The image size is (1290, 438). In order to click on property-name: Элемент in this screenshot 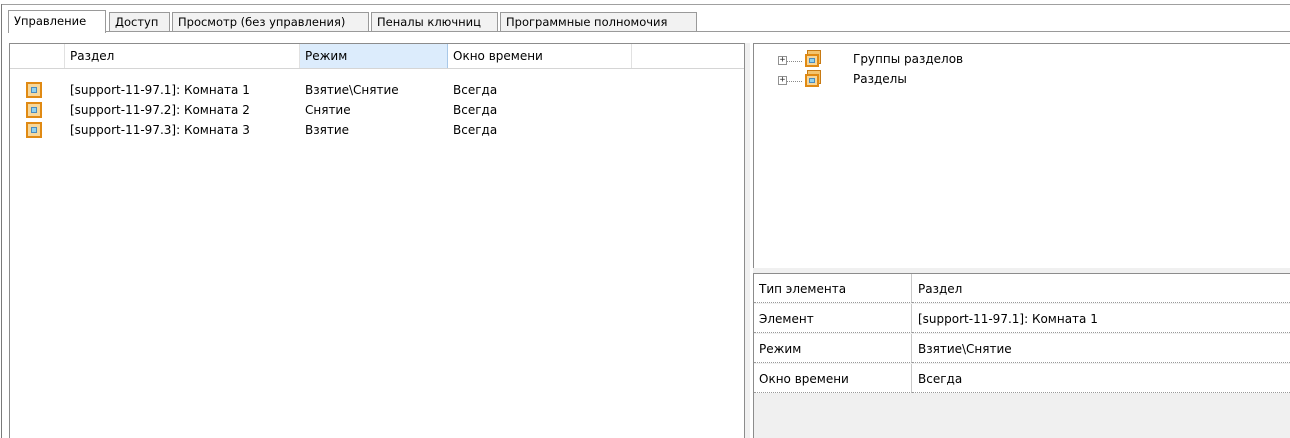, I will do `click(833, 318)`.